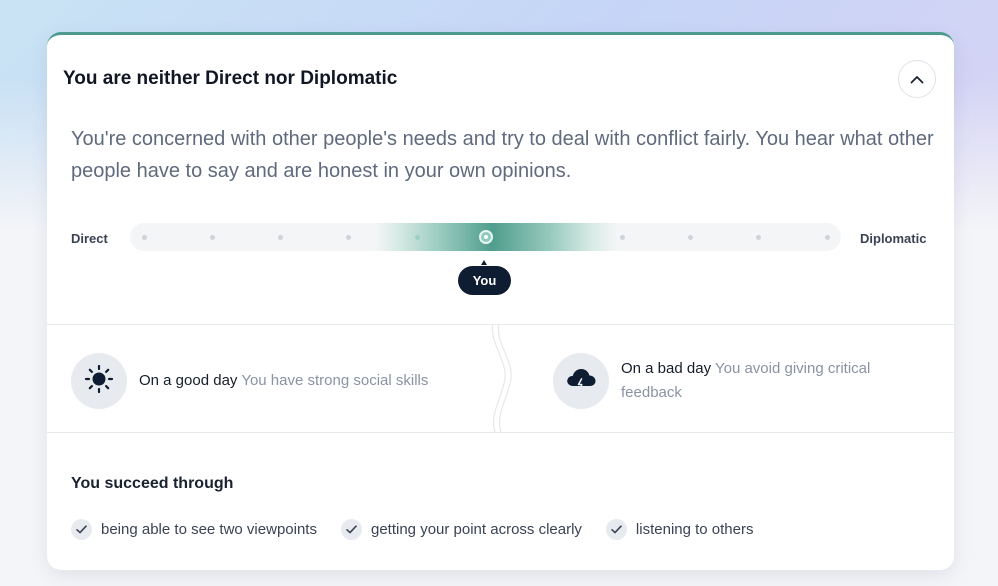 This screenshot has height=586, width=998. Describe the element at coordinates (893, 238) in the screenshot. I see `scale-right-label: Diplomatic` at that location.